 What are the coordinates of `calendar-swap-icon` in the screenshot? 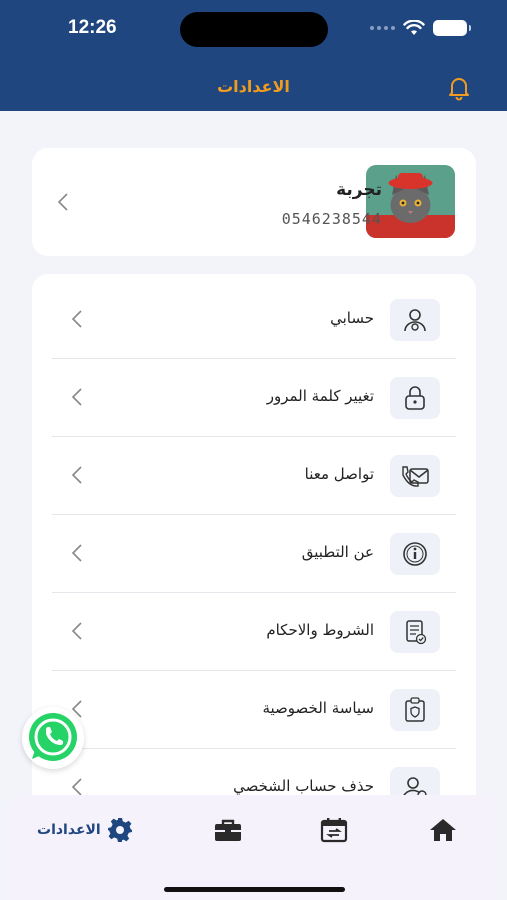 It's located at (334, 830).